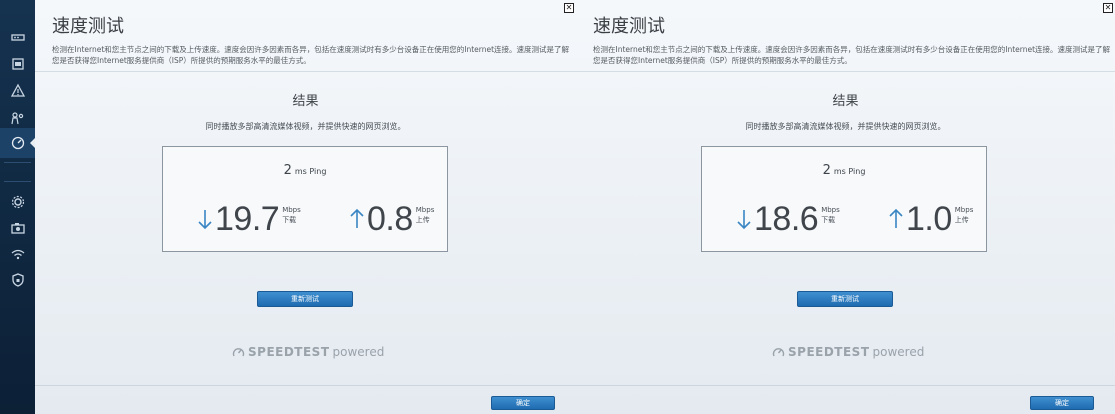 This screenshot has height=414, width=1115. I want to click on upload-metric: 1.0 Mbps 上传, so click(930, 219).